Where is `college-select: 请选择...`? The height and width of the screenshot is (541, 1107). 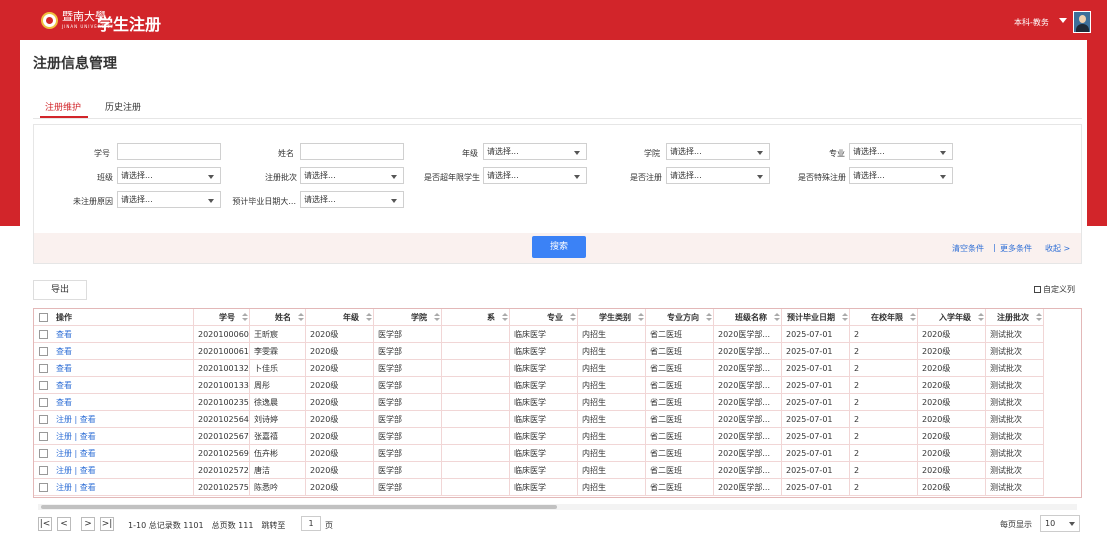
college-select: 请选择... is located at coordinates (718, 151).